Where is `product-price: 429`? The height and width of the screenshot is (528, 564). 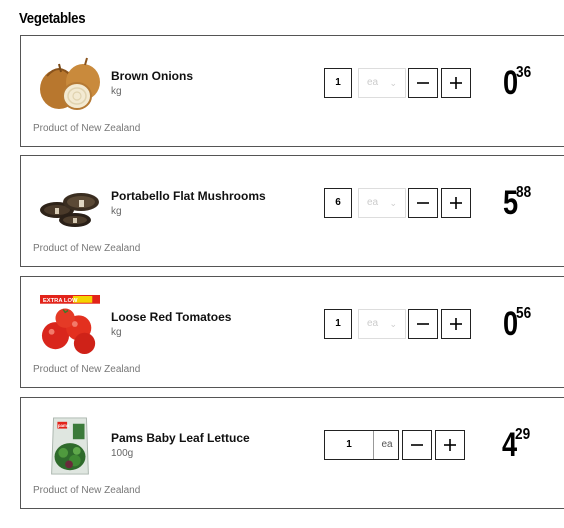 product-price: 429 is located at coordinates (517, 445).